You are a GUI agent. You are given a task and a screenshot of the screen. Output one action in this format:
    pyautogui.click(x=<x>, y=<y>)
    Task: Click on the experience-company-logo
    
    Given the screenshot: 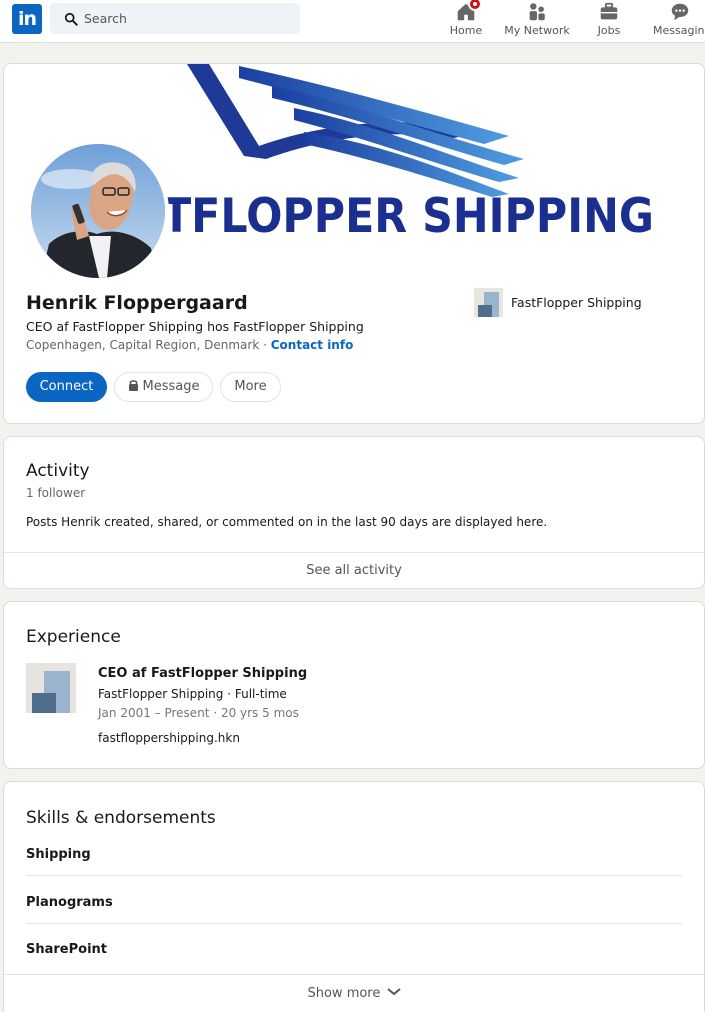 What is the action you would take?
    pyautogui.click(x=51, y=688)
    